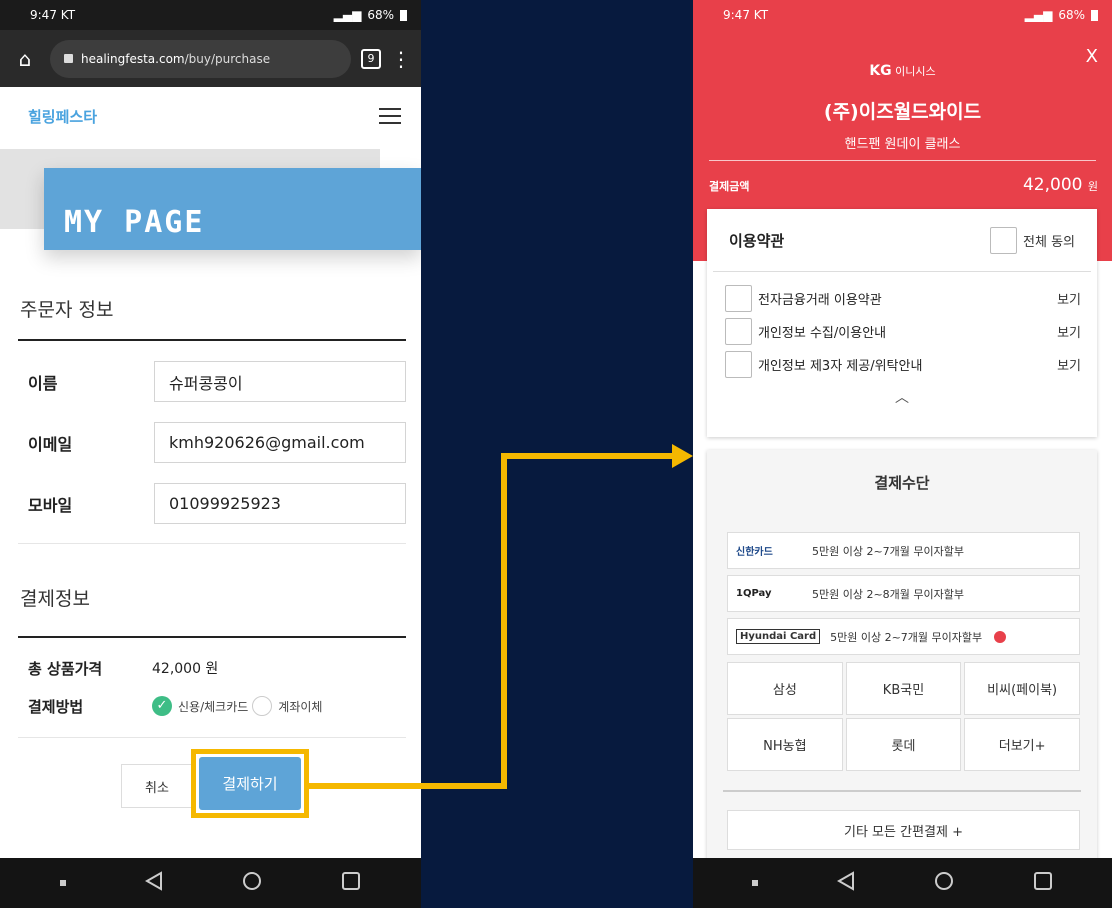  Describe the element at coordinates (185, 669) in the screenshot. I see `total-price-value: 42,000 원` at that location.